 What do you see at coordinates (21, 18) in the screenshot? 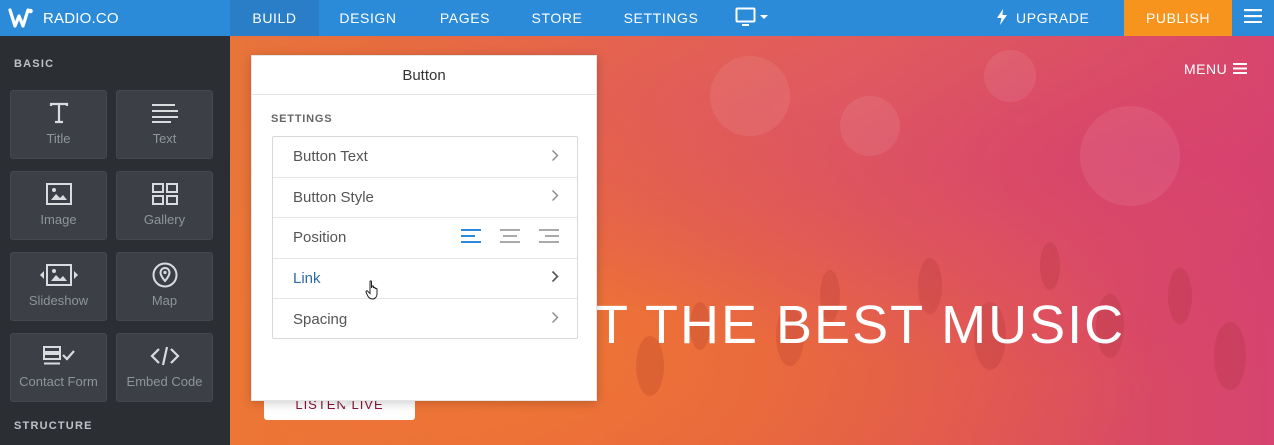
I see `weebly-w-icon` at bounding box center [21, 18].